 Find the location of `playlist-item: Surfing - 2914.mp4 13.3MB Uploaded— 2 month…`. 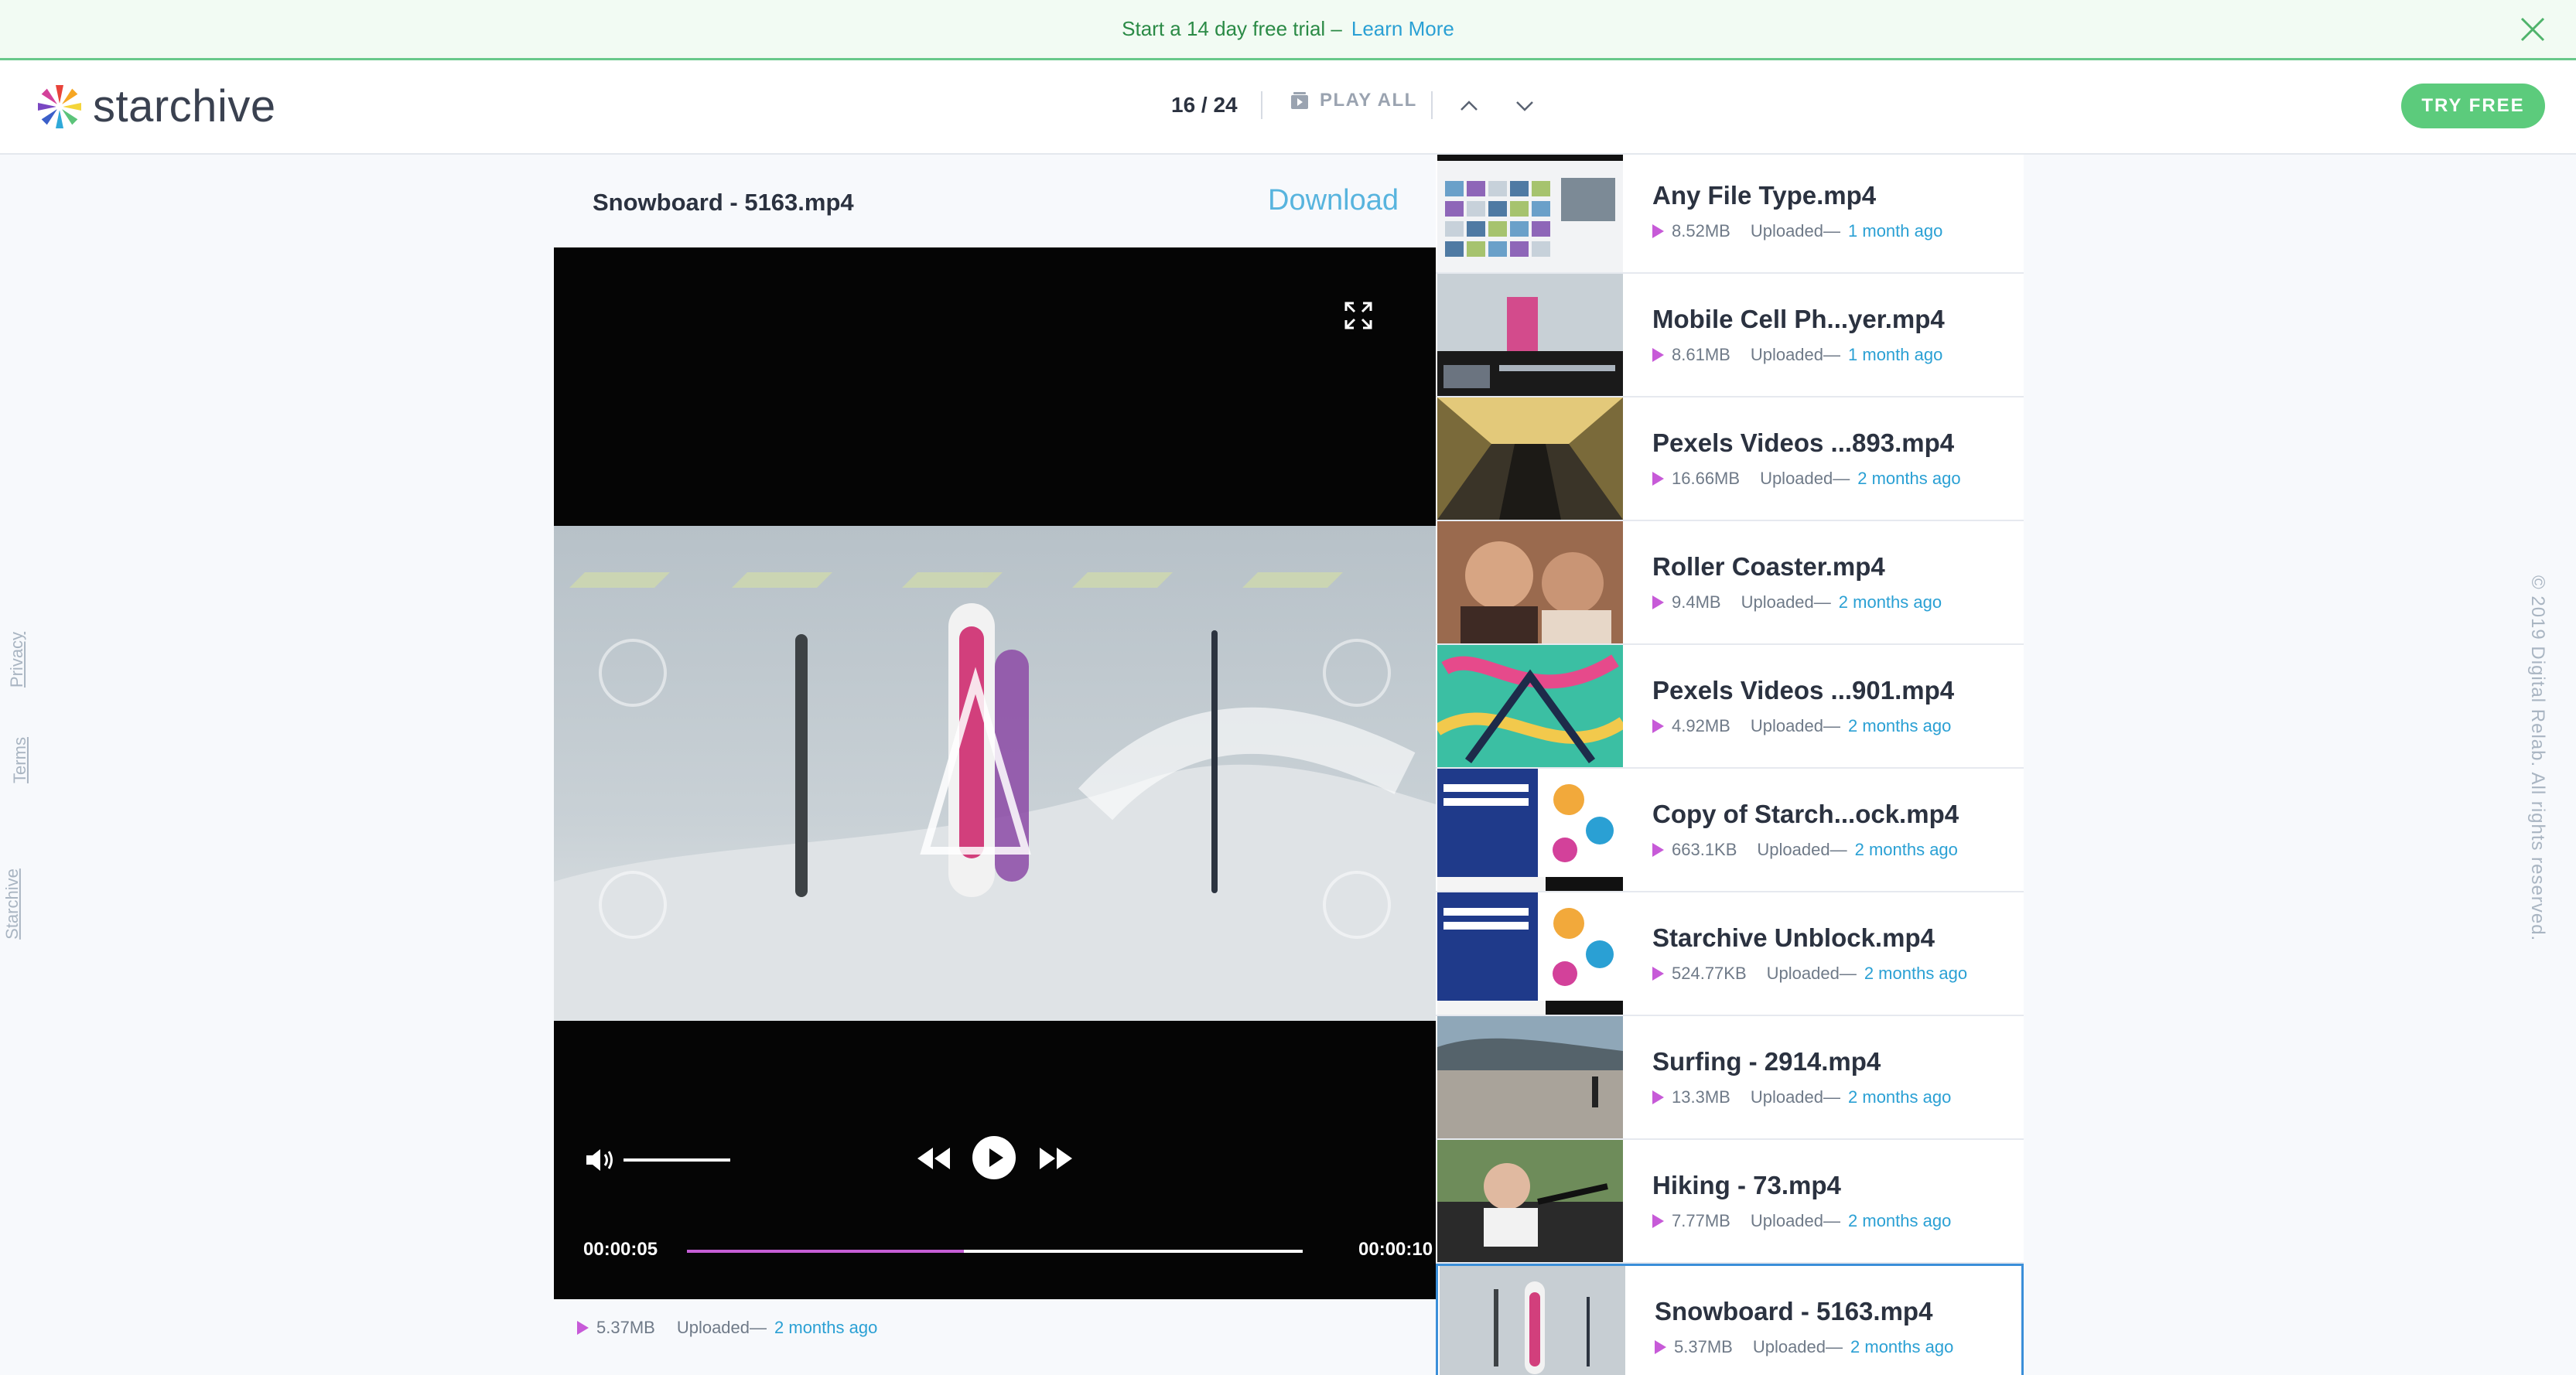

playlist-item: Surfing - 2914.mp4 13.3MB Uploaded— 2 month… is located at coordinates (1730, 1078).